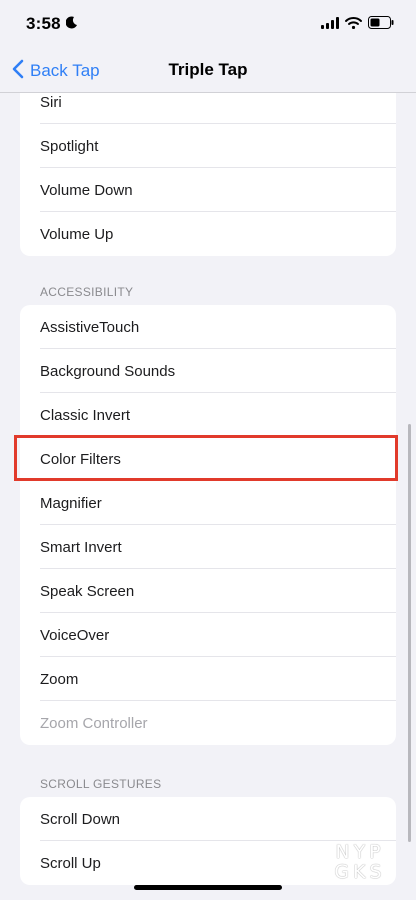 Image resolution: width=416 pixels, height=900 pixels. Describe the element at coordinates (208, 190) in the screenshot. I see `list-item-volume-down: Volume Down` at that location.